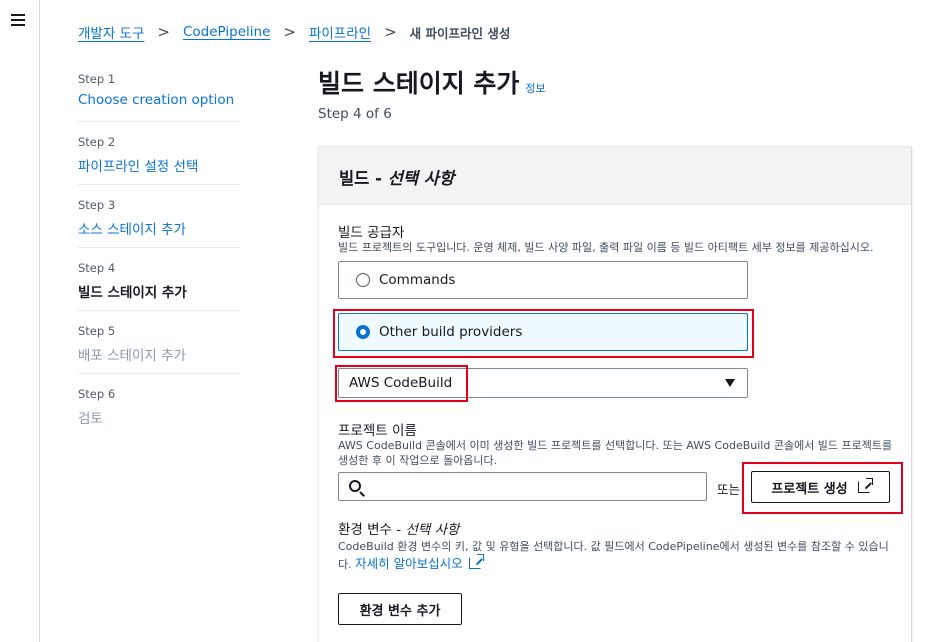  I want to click on radio-option-label: Commands, so click(417, 280).